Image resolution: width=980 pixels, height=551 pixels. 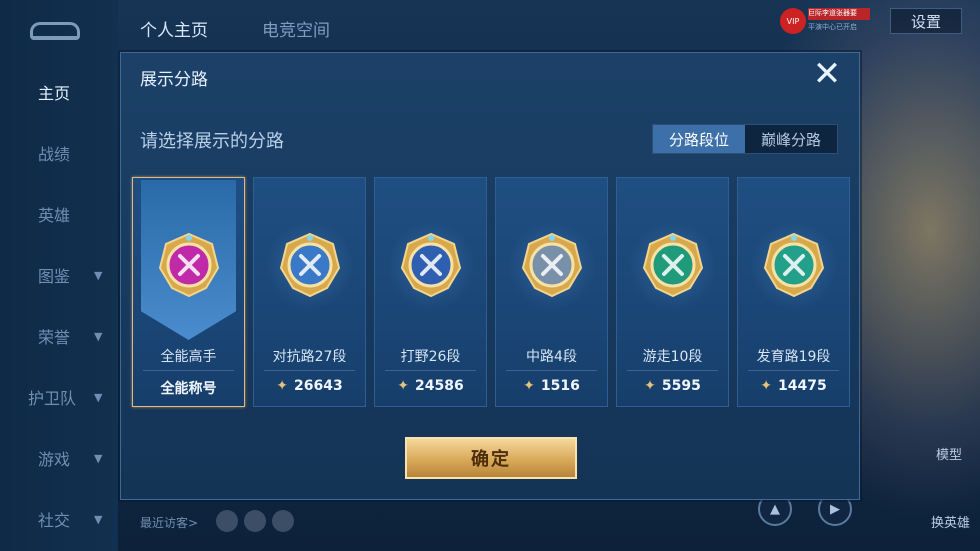 What do you see at coordinates (672, 265) in the screenshot?
I see `roam-emblem` at bounding box center [672, 265].